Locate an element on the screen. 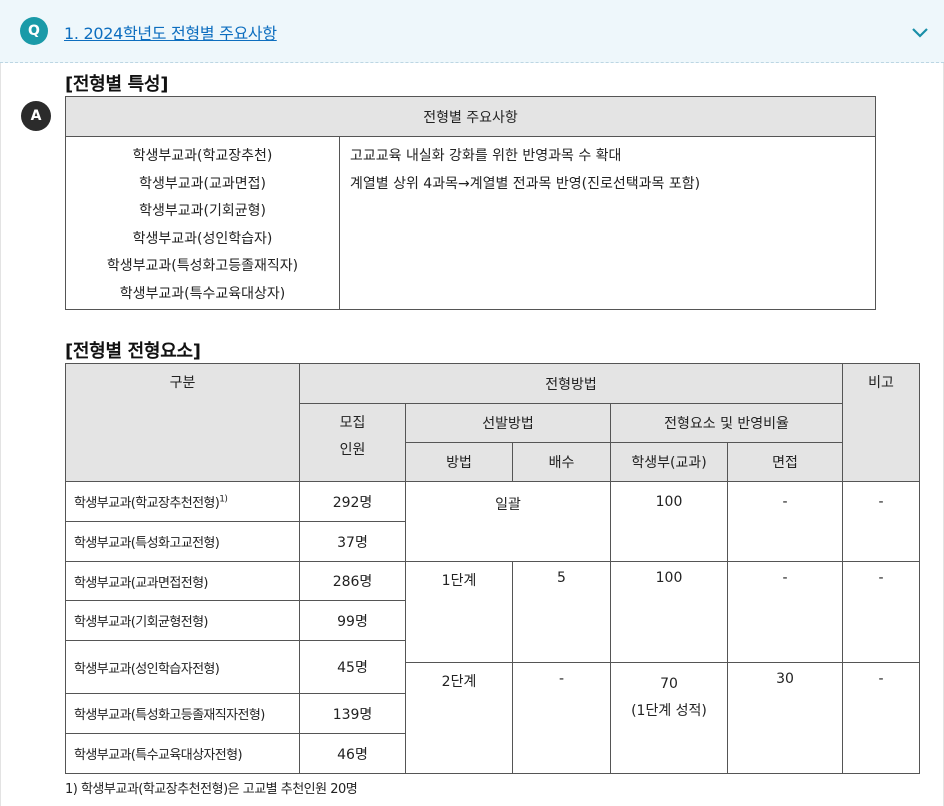 The width and height of the screenshot is (944, 806). group2-multiple: 5 is located at coordinates (561, 612).